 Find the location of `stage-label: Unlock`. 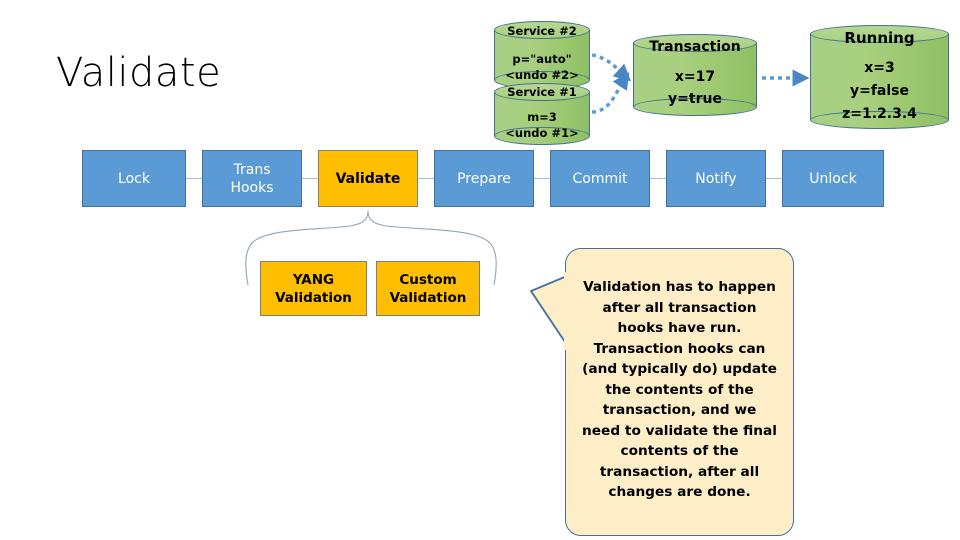

stage-label: Unlock is located at coordinates (833, 178).